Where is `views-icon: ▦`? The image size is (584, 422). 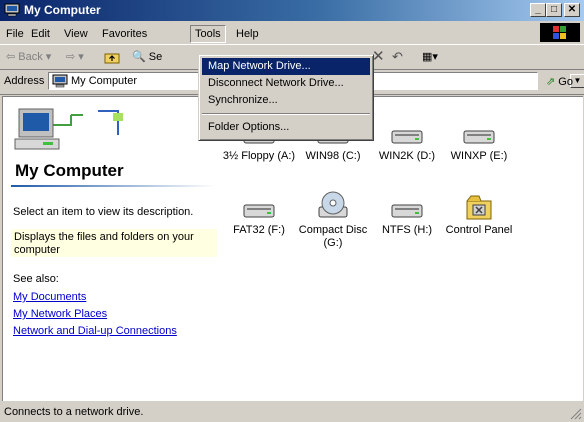
views-icon: ▦ is located at coordinates (427, 57).